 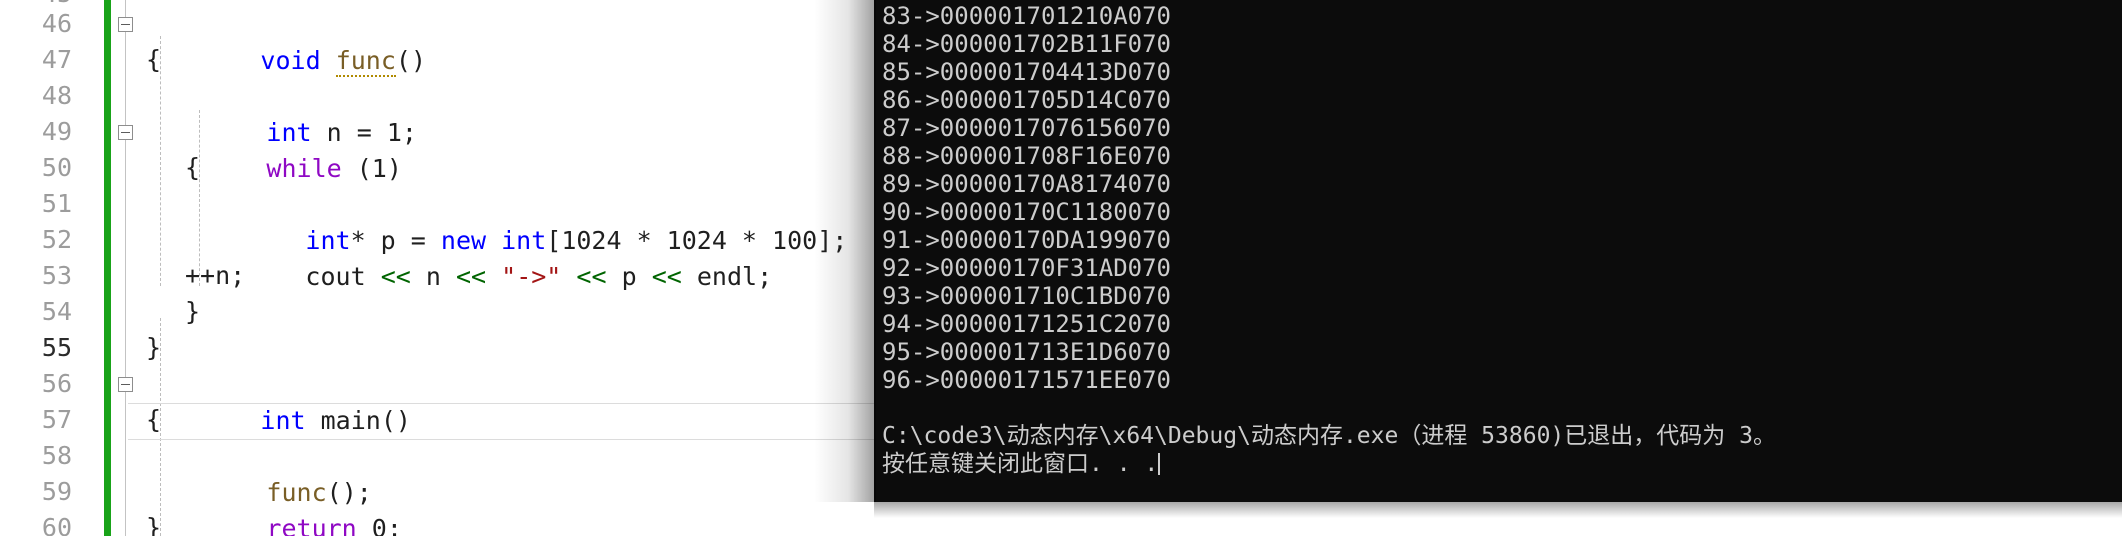 I want to click on text-caret, so click(x=1159, y=464).